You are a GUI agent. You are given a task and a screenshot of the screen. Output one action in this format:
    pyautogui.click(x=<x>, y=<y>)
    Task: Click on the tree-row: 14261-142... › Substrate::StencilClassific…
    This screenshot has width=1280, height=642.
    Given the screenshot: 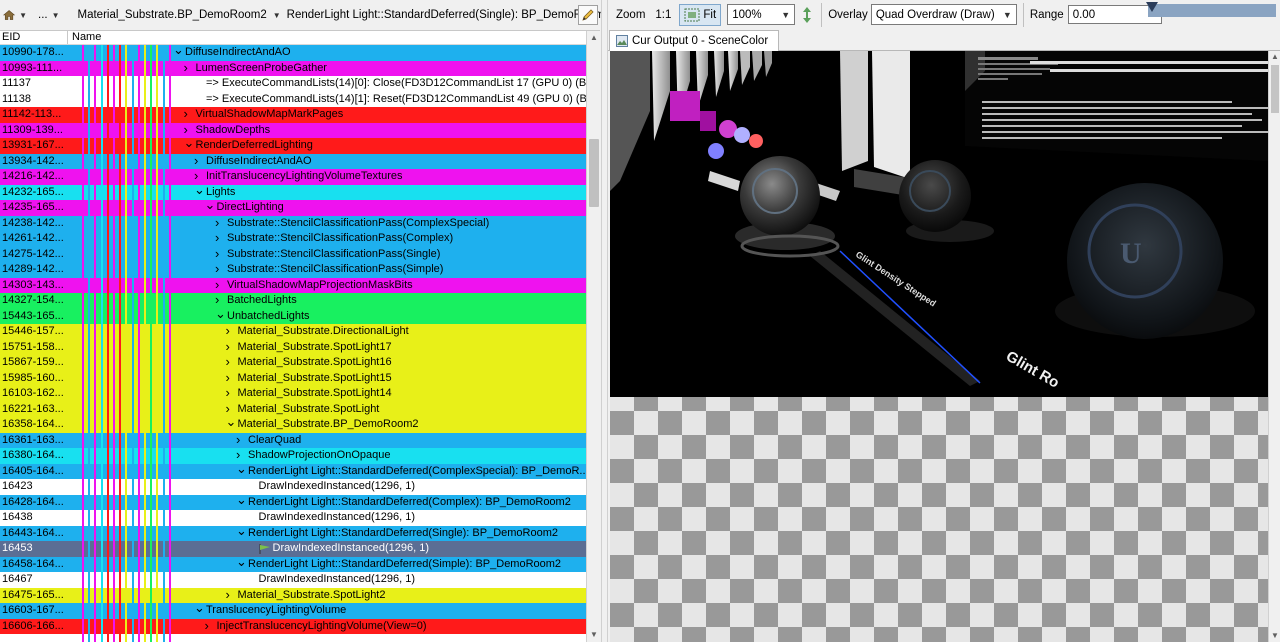 What is the action you would take?
    pyautogui.click(x=293, y=239)
    